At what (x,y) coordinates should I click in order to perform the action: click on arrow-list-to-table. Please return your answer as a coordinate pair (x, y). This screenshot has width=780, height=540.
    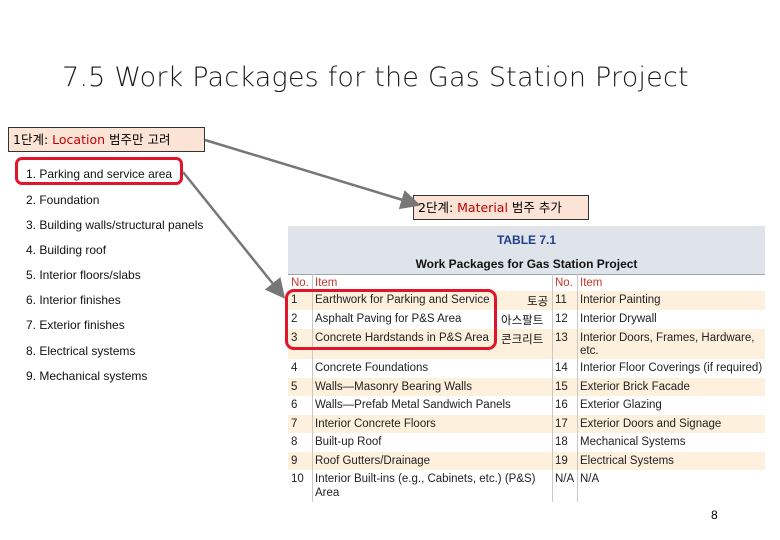
    Looking at the image, I should click on (234, 235).